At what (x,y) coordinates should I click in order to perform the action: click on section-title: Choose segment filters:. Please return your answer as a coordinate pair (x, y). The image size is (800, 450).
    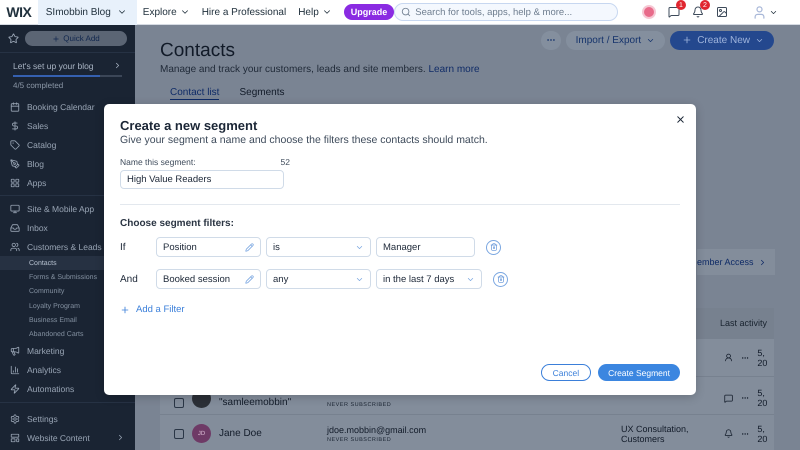
    Looking at the image, I should click on (177, 223).